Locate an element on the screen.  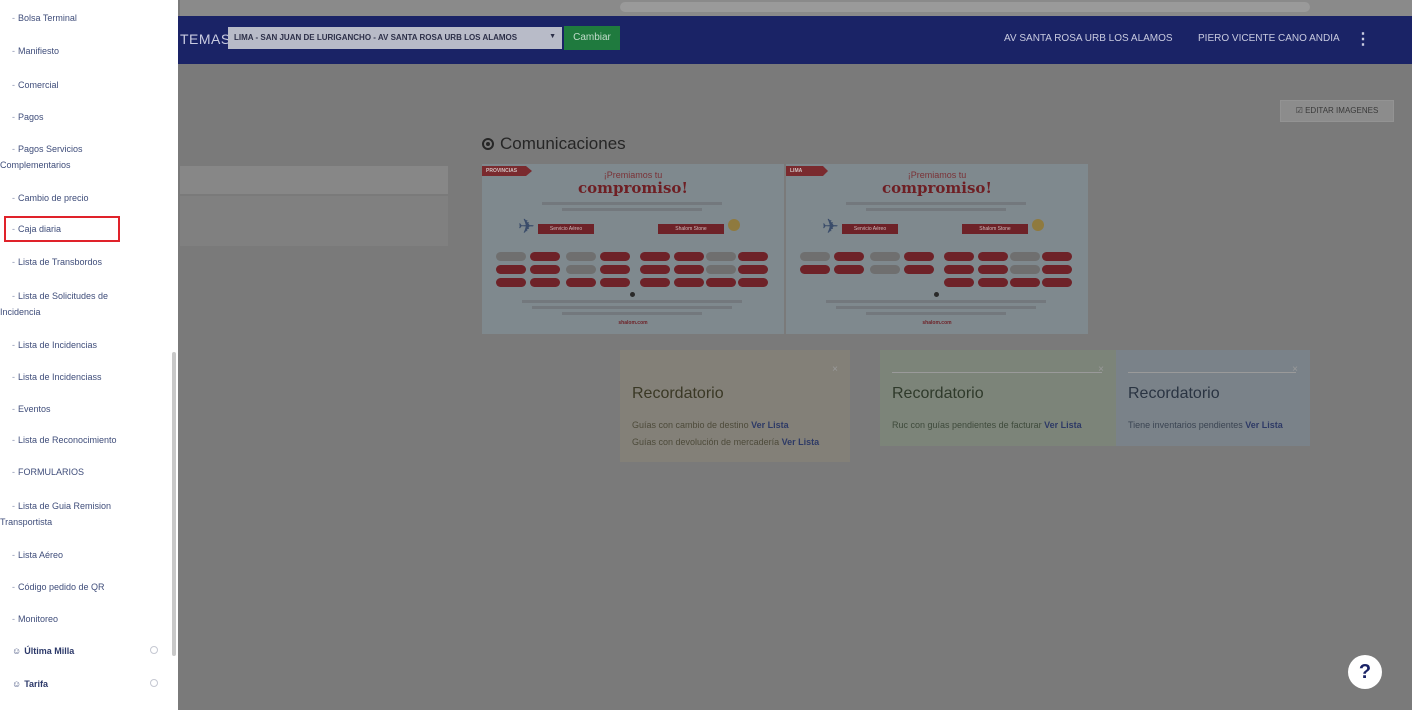
edit-images-button: ☑ EDITAR IMAGENES is located at coordinates (1337, 111).